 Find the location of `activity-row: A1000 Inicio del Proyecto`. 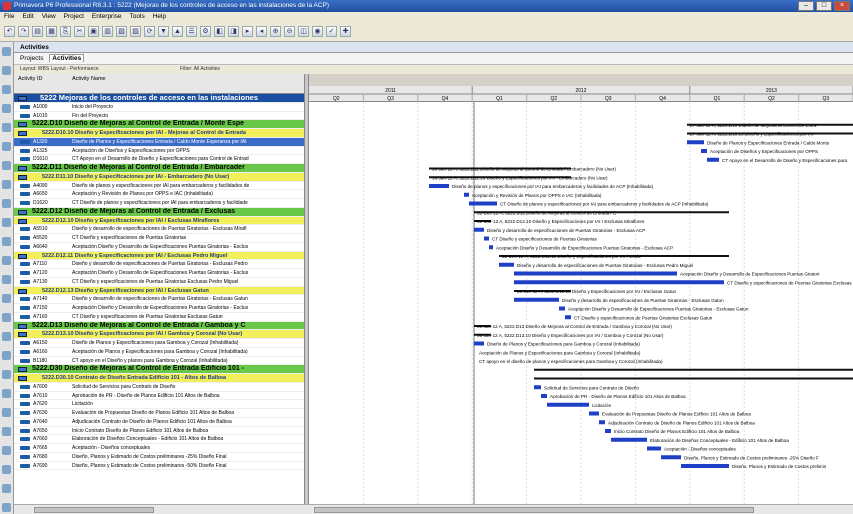

activity-row: A1000 Inicio del Proyecto is located at coordinates (159, 107).